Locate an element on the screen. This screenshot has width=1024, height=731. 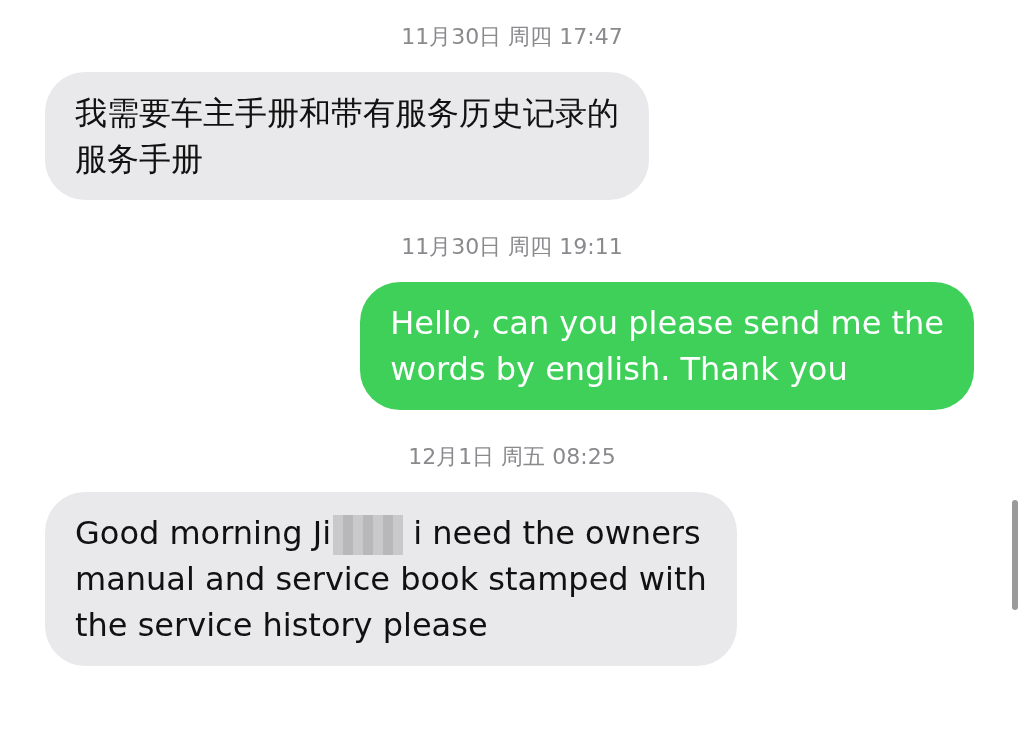
timestamp: 11月30日 周四 17:47 is located at coordinates (512, 37).